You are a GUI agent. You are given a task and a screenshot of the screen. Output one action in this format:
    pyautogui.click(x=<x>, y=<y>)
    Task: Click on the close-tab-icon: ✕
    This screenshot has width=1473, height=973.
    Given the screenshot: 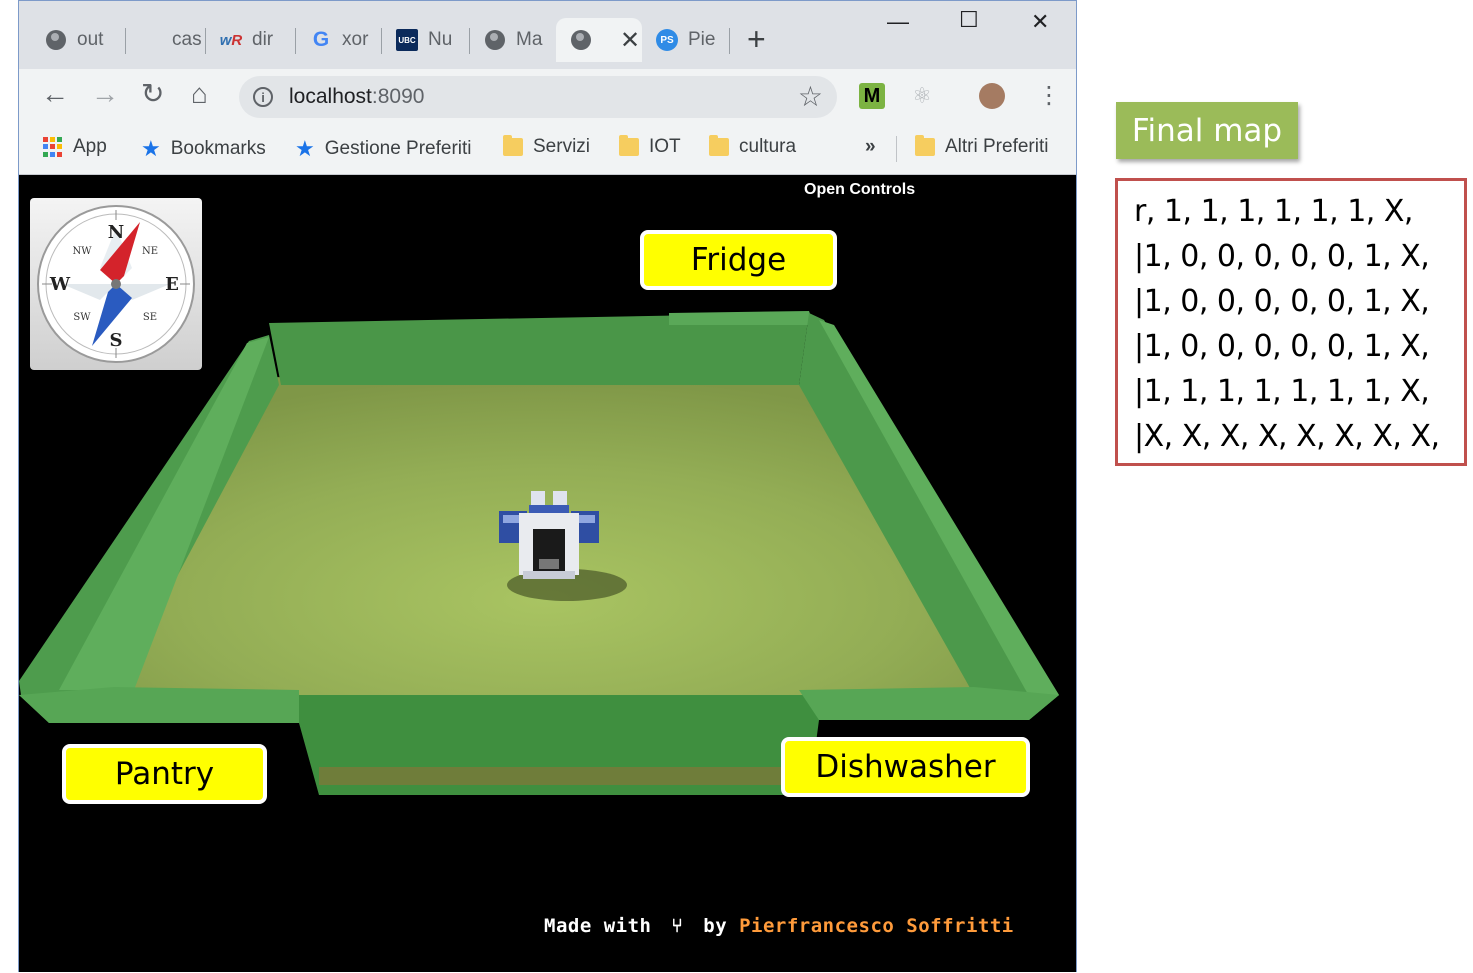 What is the action you would take?
    pyautogui.click(x=630, y=40)
    